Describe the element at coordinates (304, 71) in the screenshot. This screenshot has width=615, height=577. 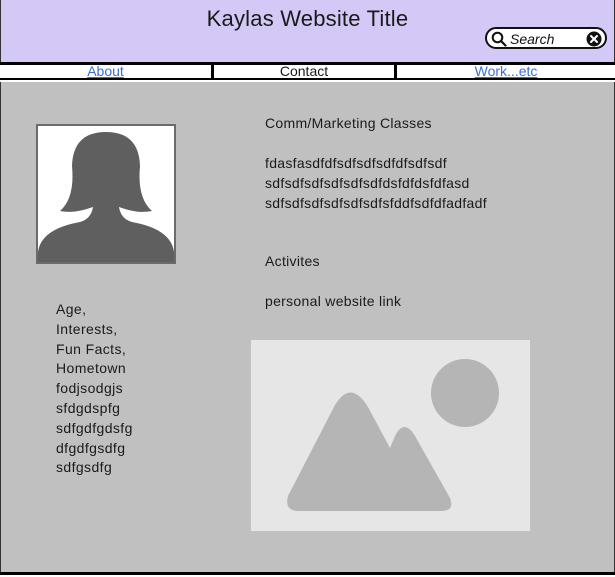
I see `nav-item-contact: Contact` at that location.